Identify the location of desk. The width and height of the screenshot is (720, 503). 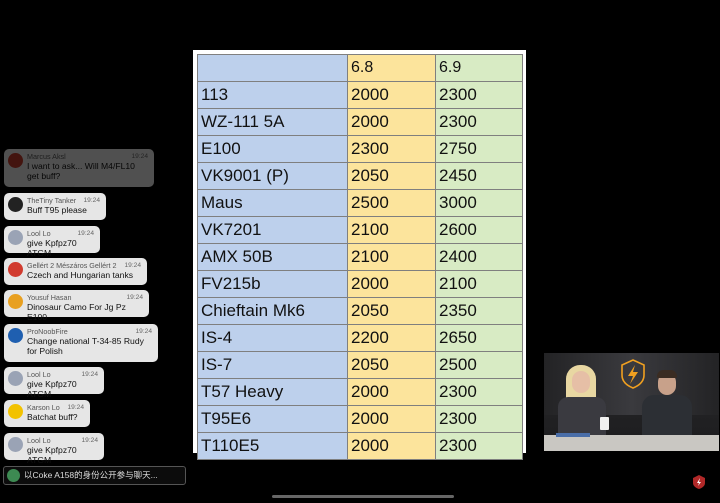
(631, 443).